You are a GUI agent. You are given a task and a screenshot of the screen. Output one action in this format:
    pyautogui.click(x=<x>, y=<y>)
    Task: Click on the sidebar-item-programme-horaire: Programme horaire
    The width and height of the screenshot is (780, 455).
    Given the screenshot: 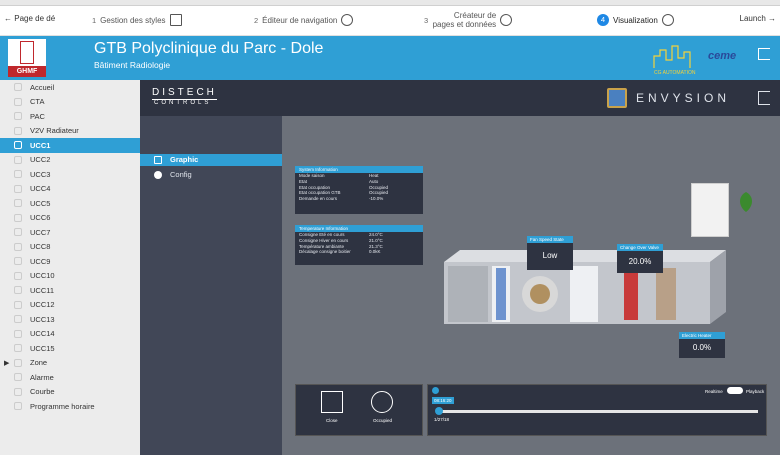 What is the action you would take?
    pyautogui.click(x=70, y=406)
    